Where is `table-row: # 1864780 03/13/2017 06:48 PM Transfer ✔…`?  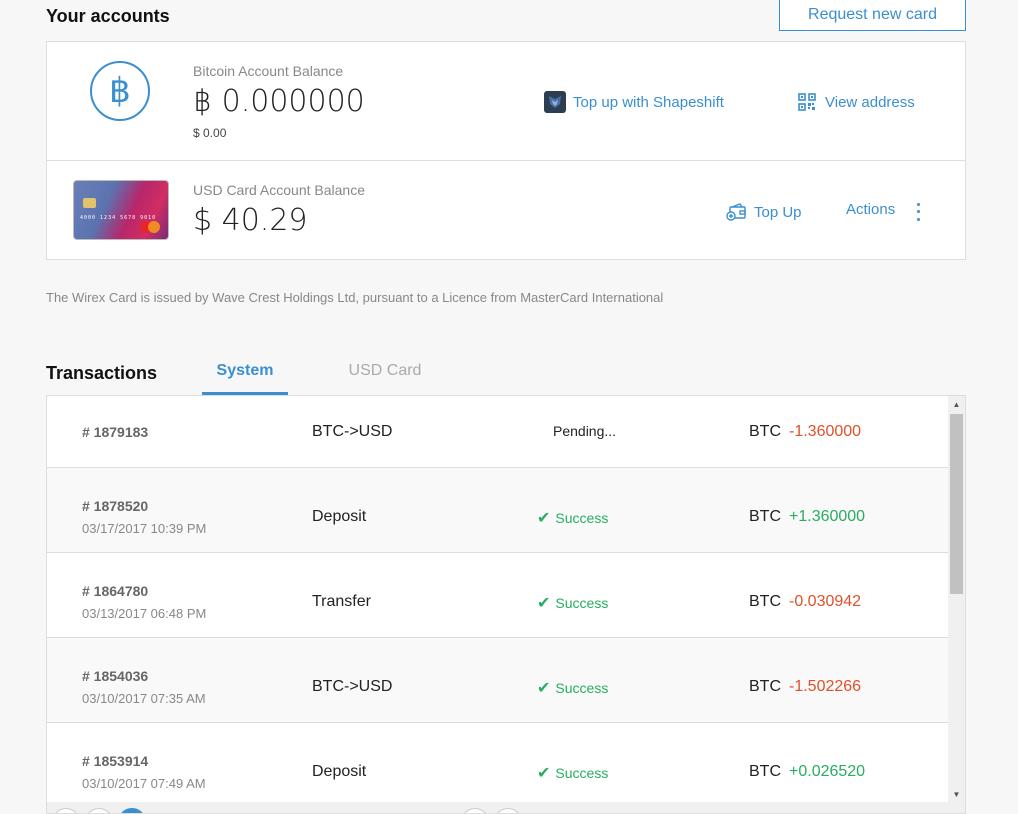
table-row: # 1864780 03/13/2017 06:48 PM Transfer ✔… is located at coordinates (498, 595).